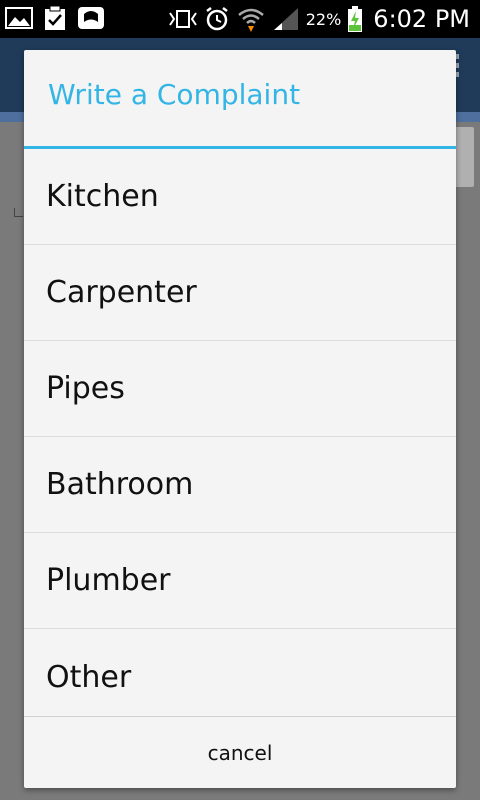 This screenshot has width=480, height=800. What do you see at coordinates (240, 752) in the screenshot?
I see `cancel-button: cancel` at bounding box center [240, 752].